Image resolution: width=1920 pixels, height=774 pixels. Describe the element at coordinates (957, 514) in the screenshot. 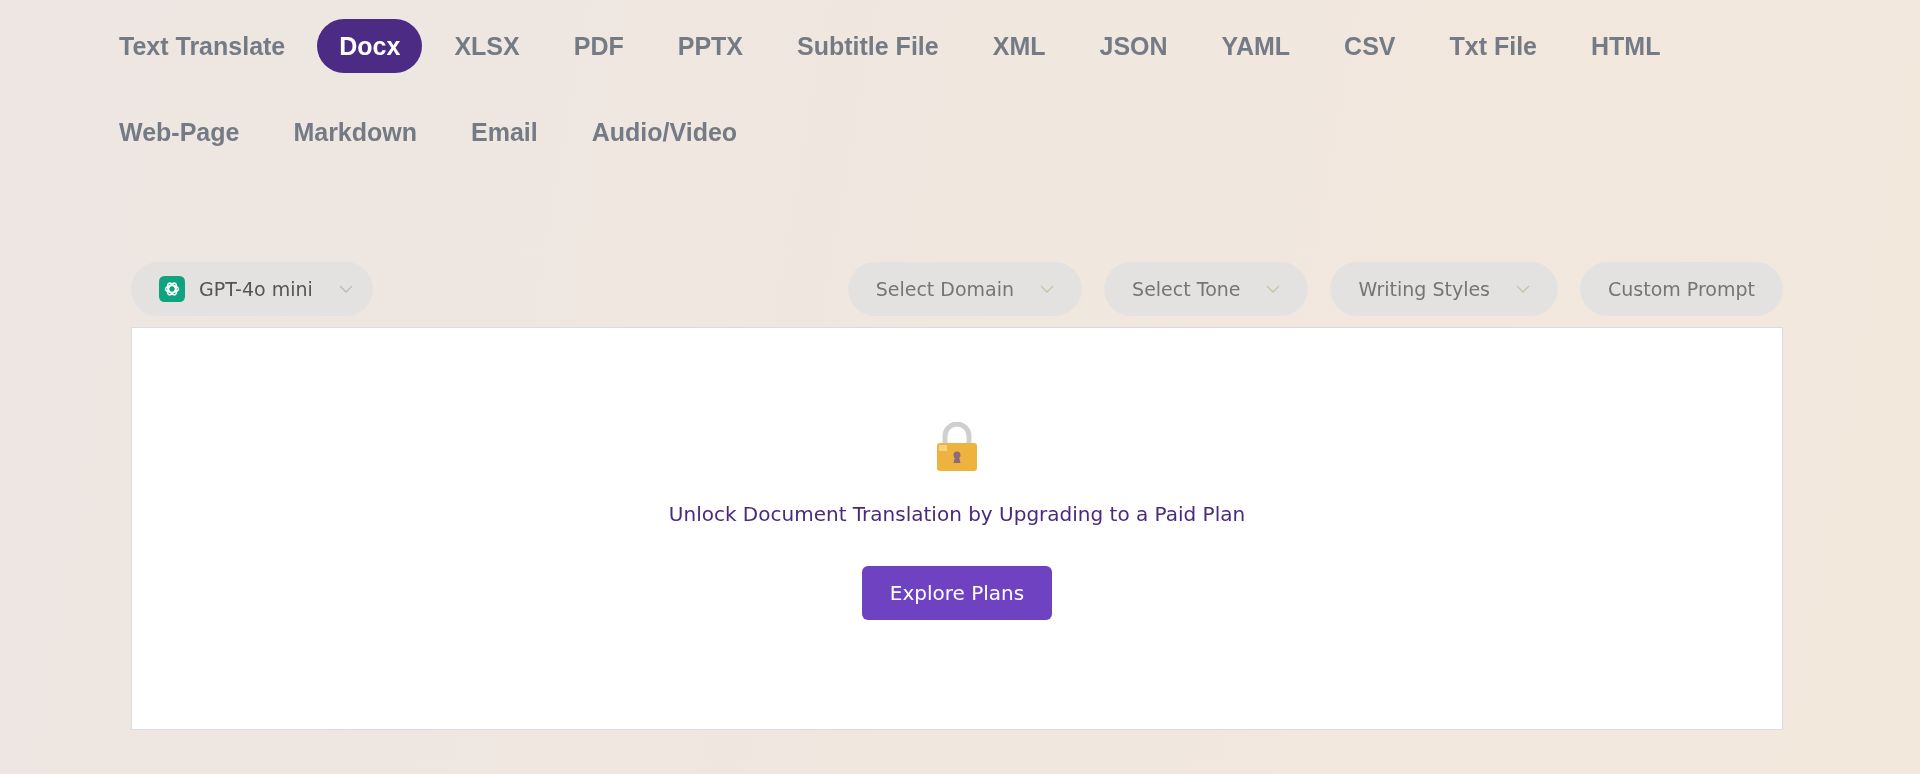

I see `upgrade-message: Unlock Document Translation by Upgrading to a Paid Plan` at that location.